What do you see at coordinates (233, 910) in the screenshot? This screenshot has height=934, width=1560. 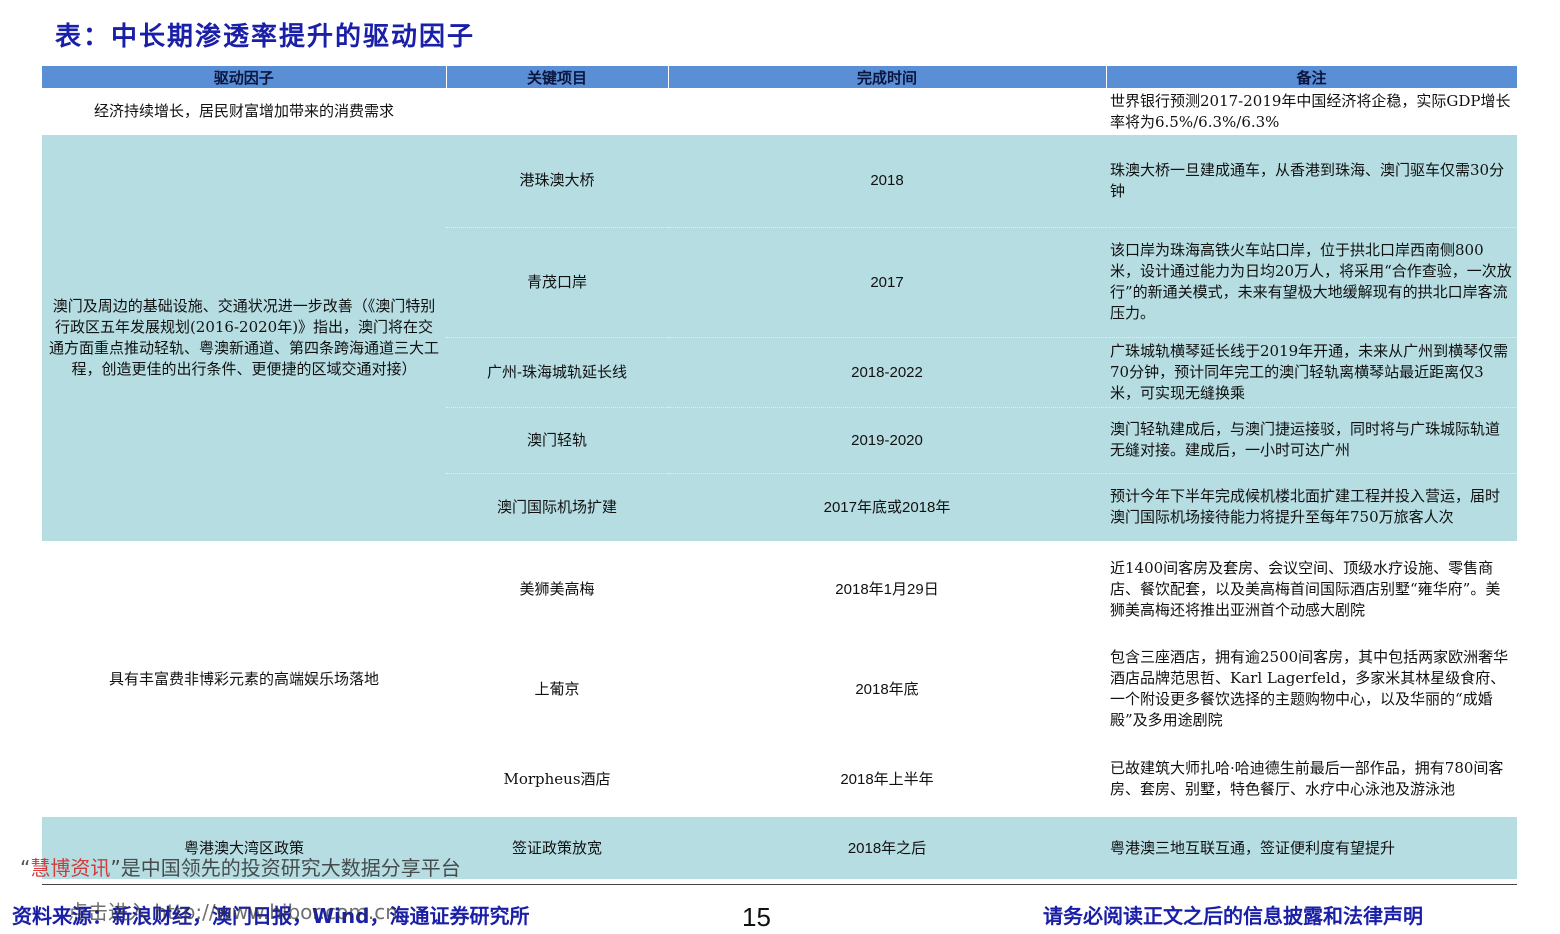 I see `watermark-link: 点击进入 http://www.hibor.com.cn` at bounding box center [233, 910].